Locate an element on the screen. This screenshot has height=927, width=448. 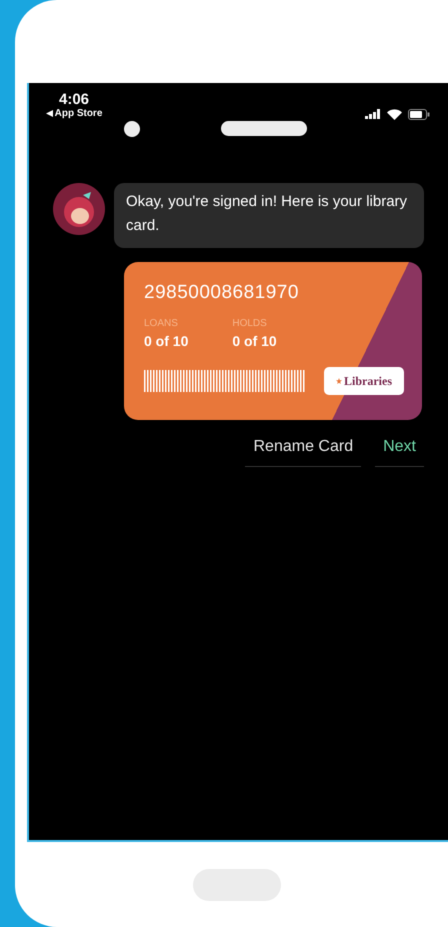
next-button: Next is located at coordinates (399, 448).